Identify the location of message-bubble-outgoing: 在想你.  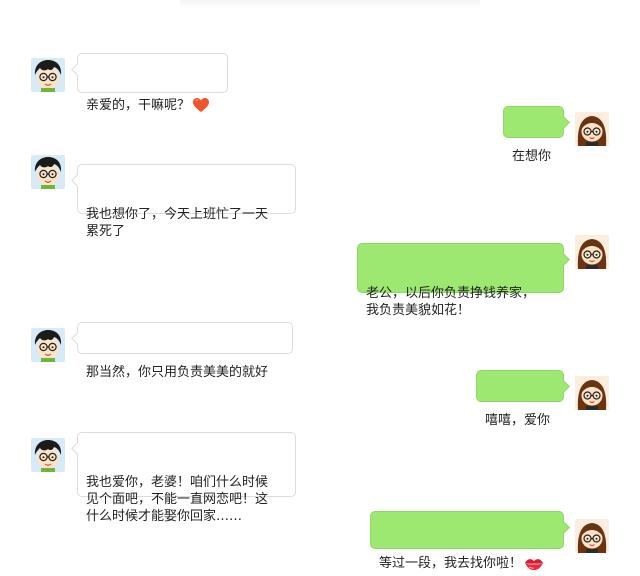
(536, 135).